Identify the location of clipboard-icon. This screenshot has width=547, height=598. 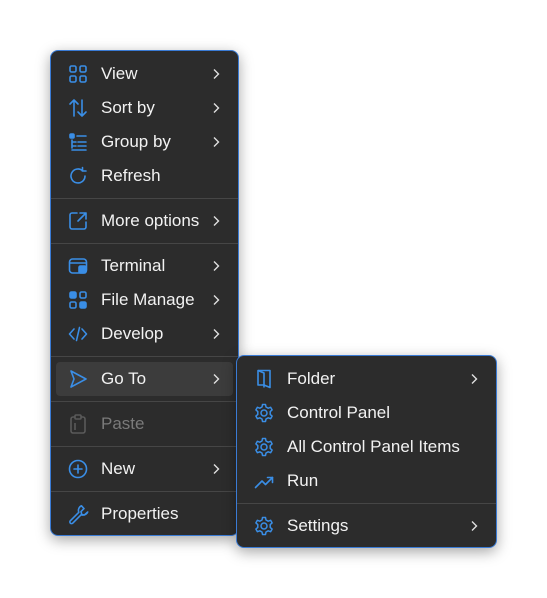
(78, 424).